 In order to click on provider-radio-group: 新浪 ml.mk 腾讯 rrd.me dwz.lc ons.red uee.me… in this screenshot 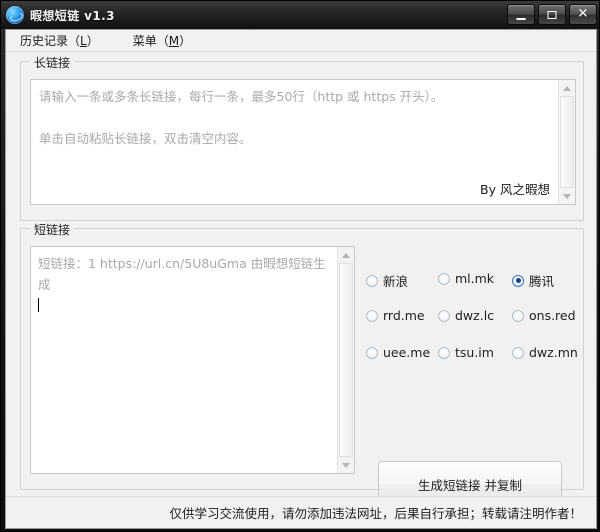, I will do `click(472, 326)`.